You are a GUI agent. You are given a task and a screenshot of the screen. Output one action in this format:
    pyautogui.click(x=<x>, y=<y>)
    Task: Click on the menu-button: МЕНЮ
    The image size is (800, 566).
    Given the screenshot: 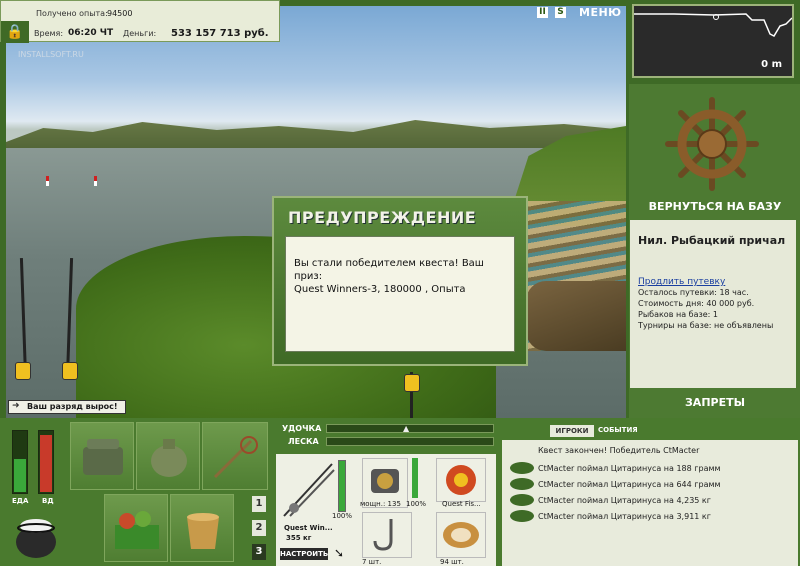 What is the action you would take?
    pyautogui.click(x=600, y=12)
    